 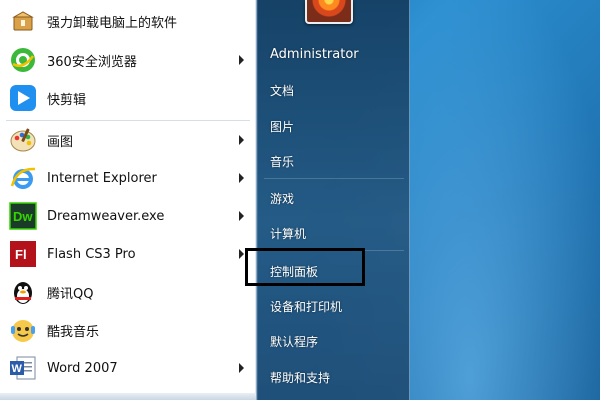 I want to click on kuwo-music-icon, so click(x=23, y=330).